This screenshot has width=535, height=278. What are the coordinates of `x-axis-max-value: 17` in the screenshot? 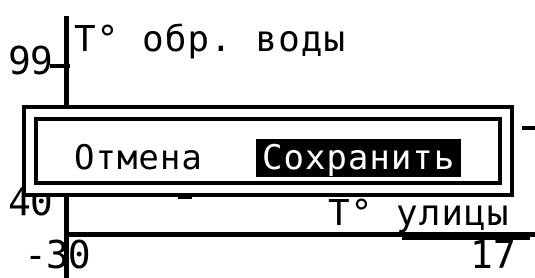 It's located at (493, 255).